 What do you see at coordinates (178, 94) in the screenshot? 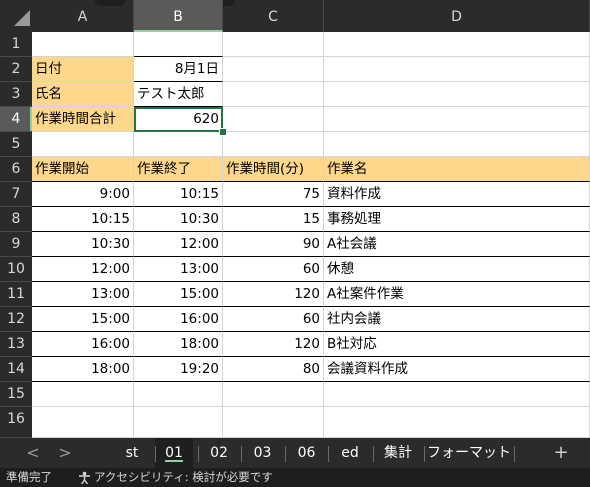
I see `name-value: テスト太郎` at bounding box center [178, 94].